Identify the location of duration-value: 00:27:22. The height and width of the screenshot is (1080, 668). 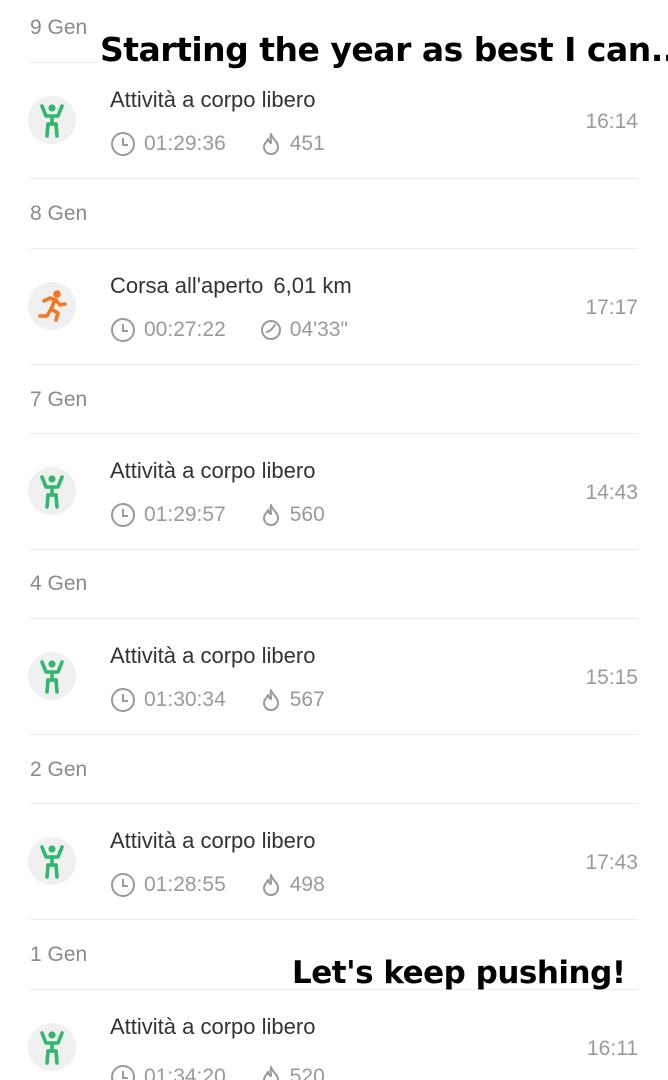
(185, 329).